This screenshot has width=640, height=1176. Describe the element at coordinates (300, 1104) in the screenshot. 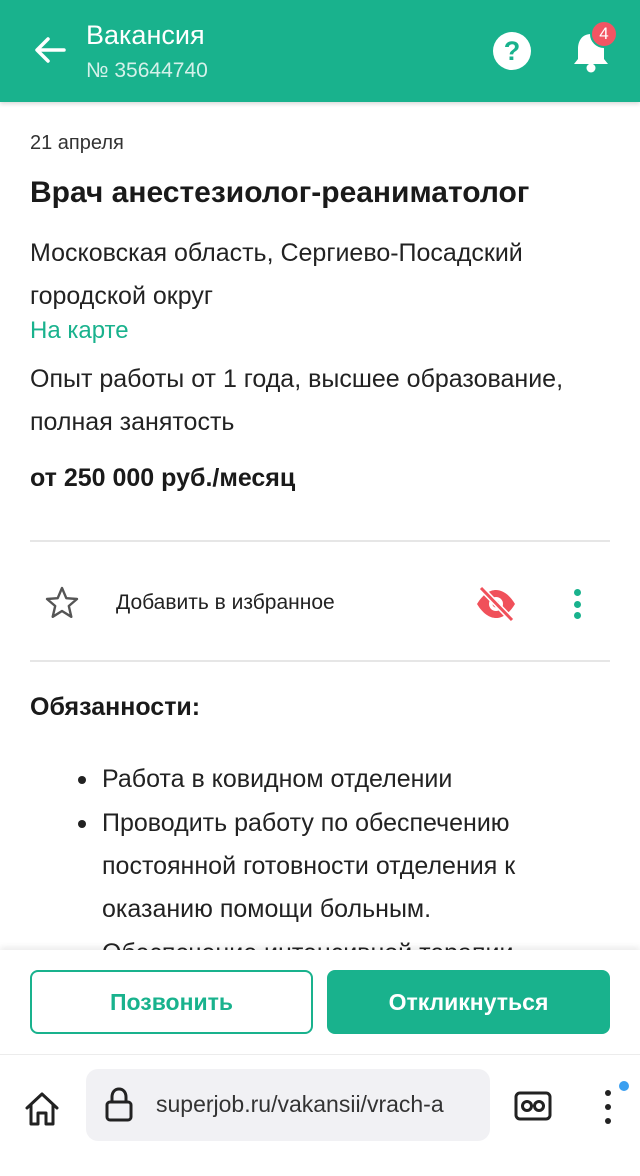

I see `url-text: superjob.ru/vakansii/vrach-a` at that location.